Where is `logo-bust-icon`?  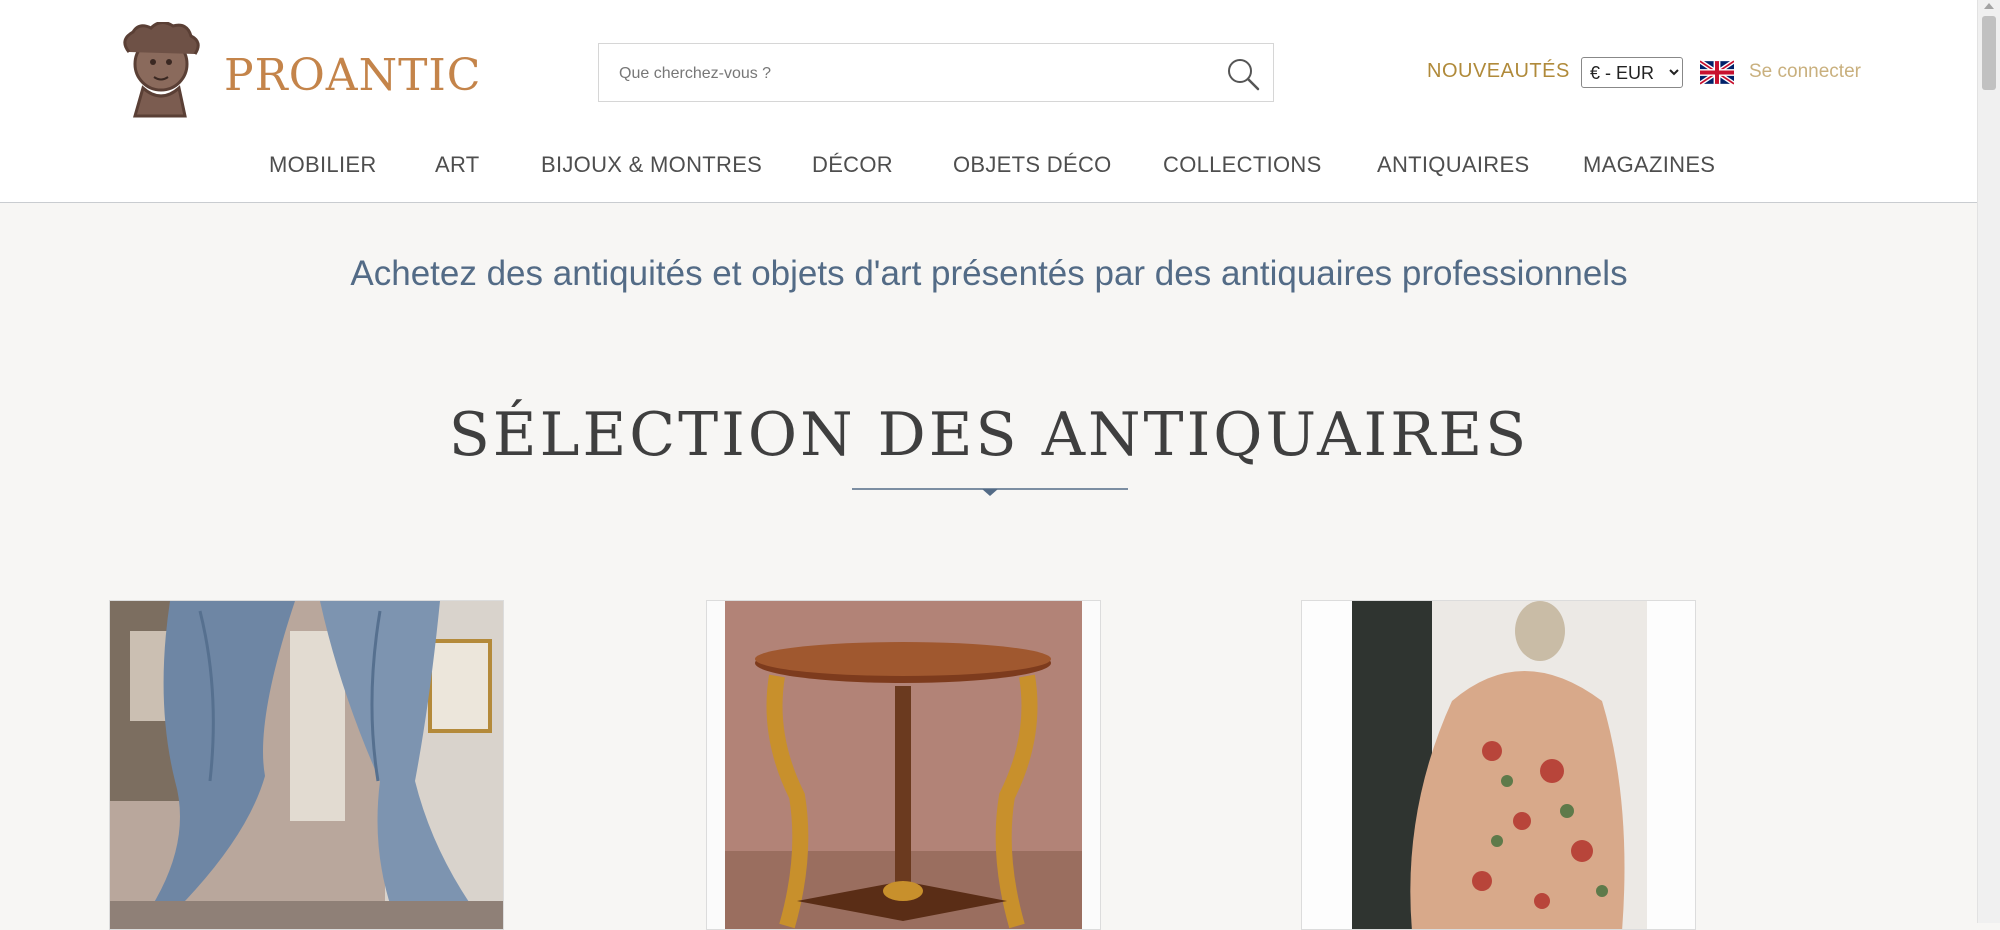
logo-bust-icon is located at coordinates (161, 70).